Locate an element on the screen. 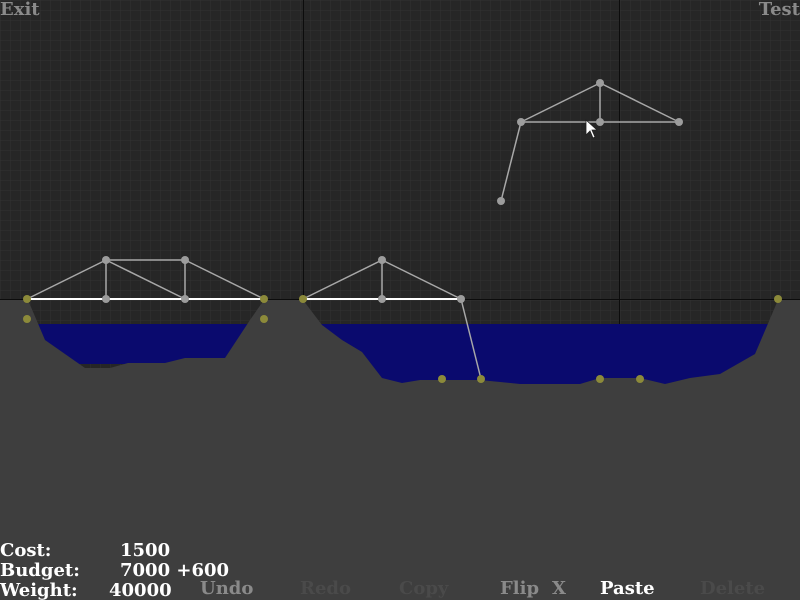  flip-x-button: X is located at coordinates (559, 589).